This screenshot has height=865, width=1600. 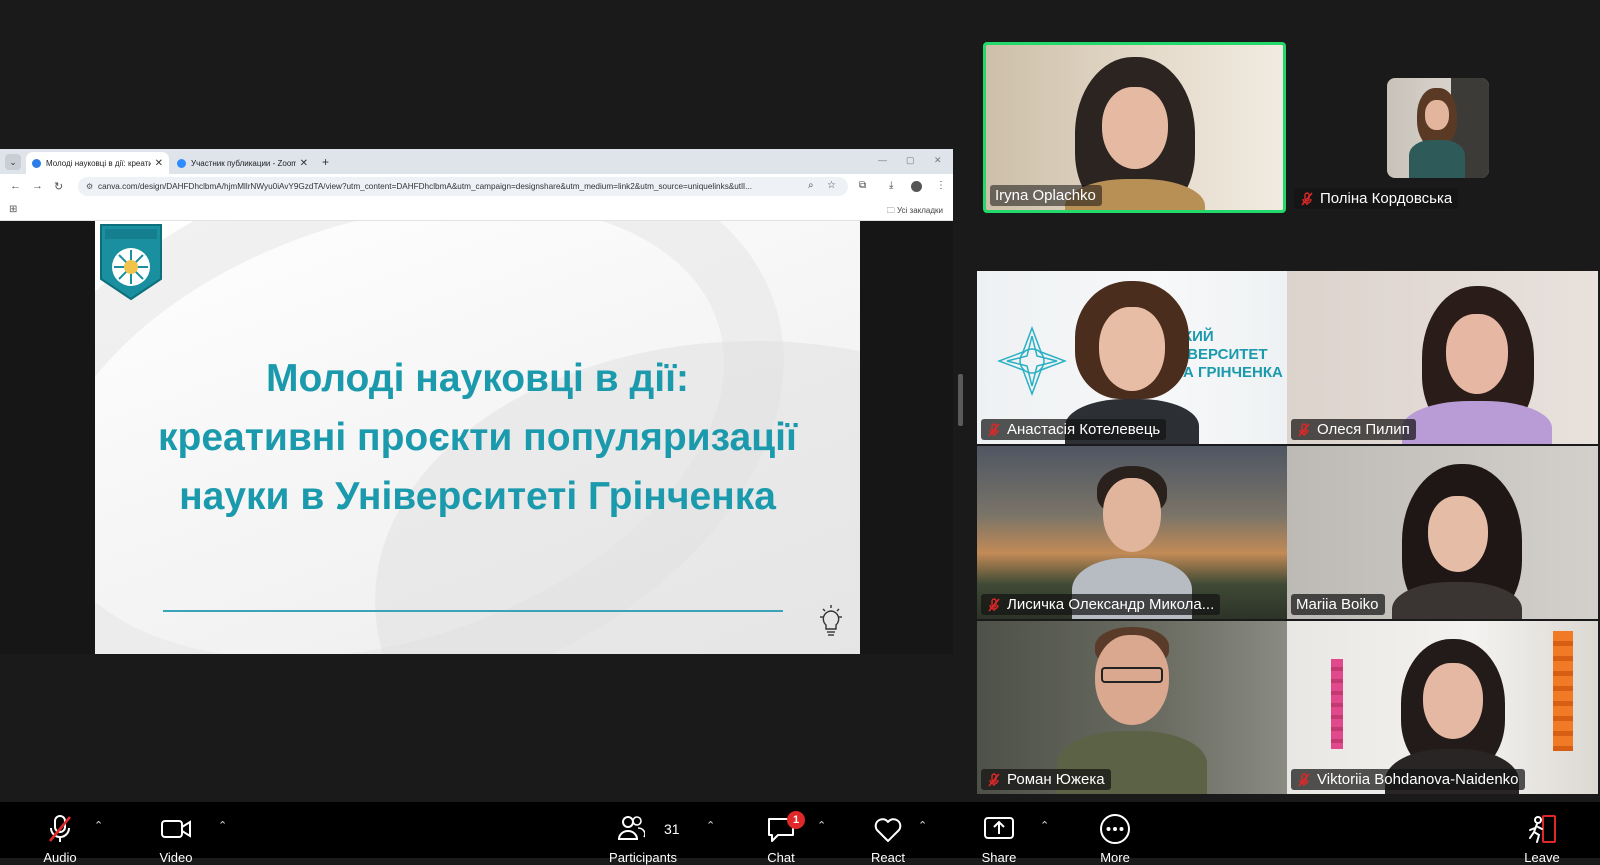 I want to click on video-tile-polina-kordovska: Поліна Кордовська, so click(x=1444, y=127).